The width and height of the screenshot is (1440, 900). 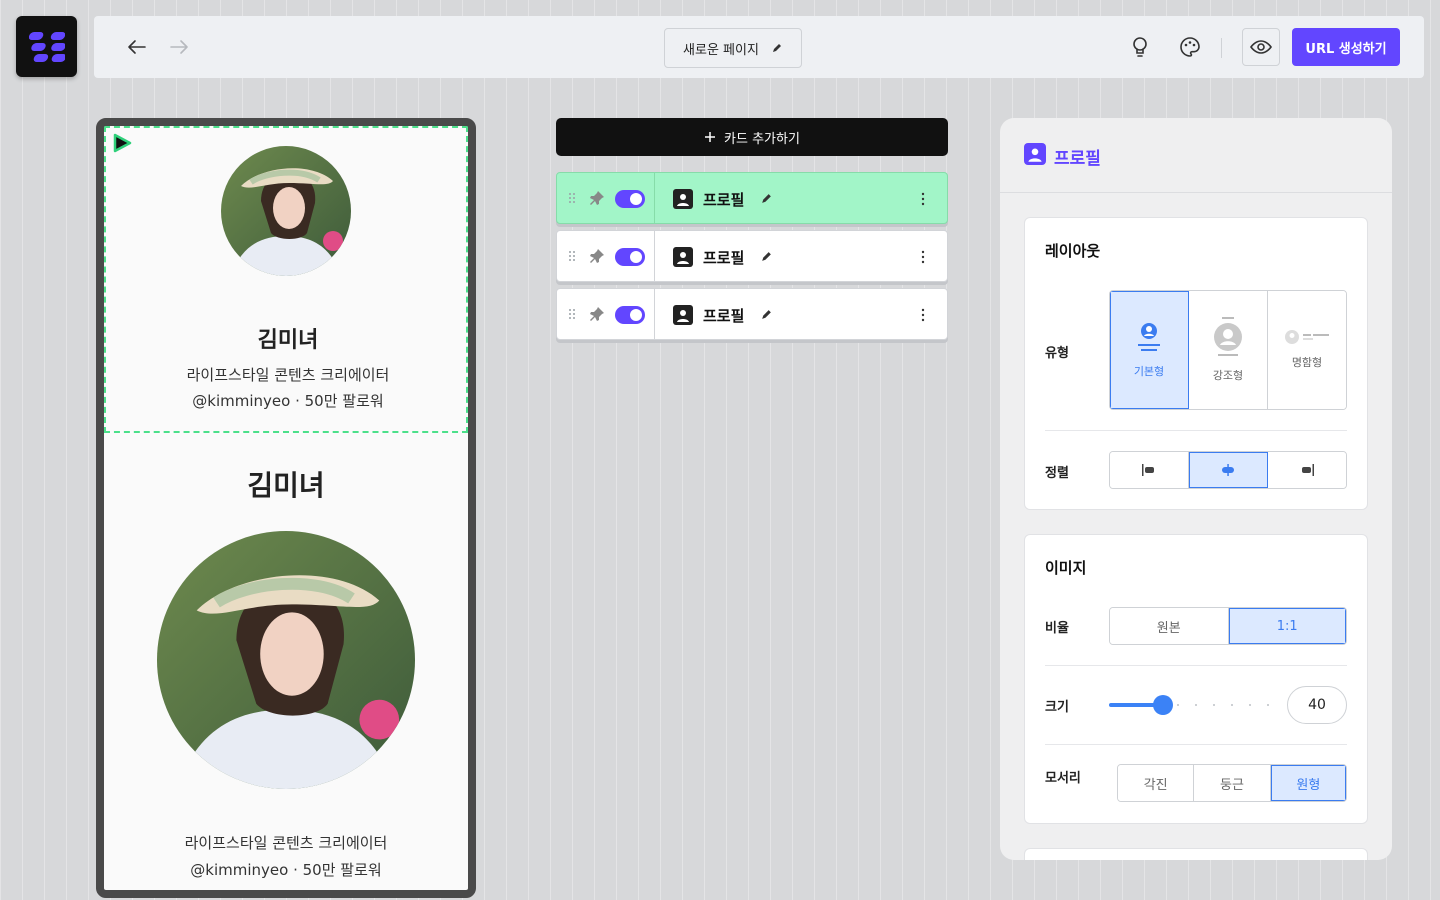 I want to click on back-button, so click(x=137, y=47).